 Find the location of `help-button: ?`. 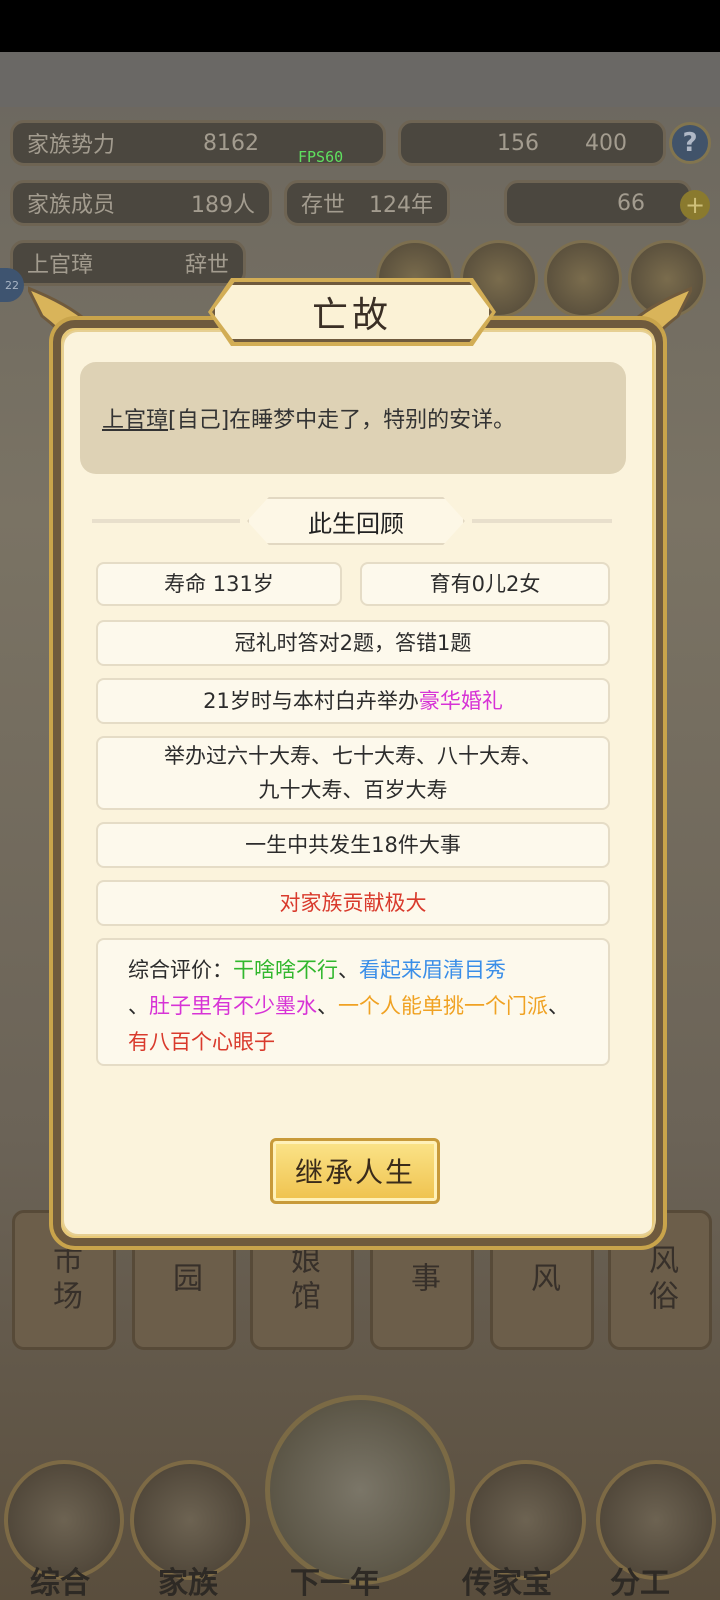

help-button: ? is located at coordinates (690, 143).